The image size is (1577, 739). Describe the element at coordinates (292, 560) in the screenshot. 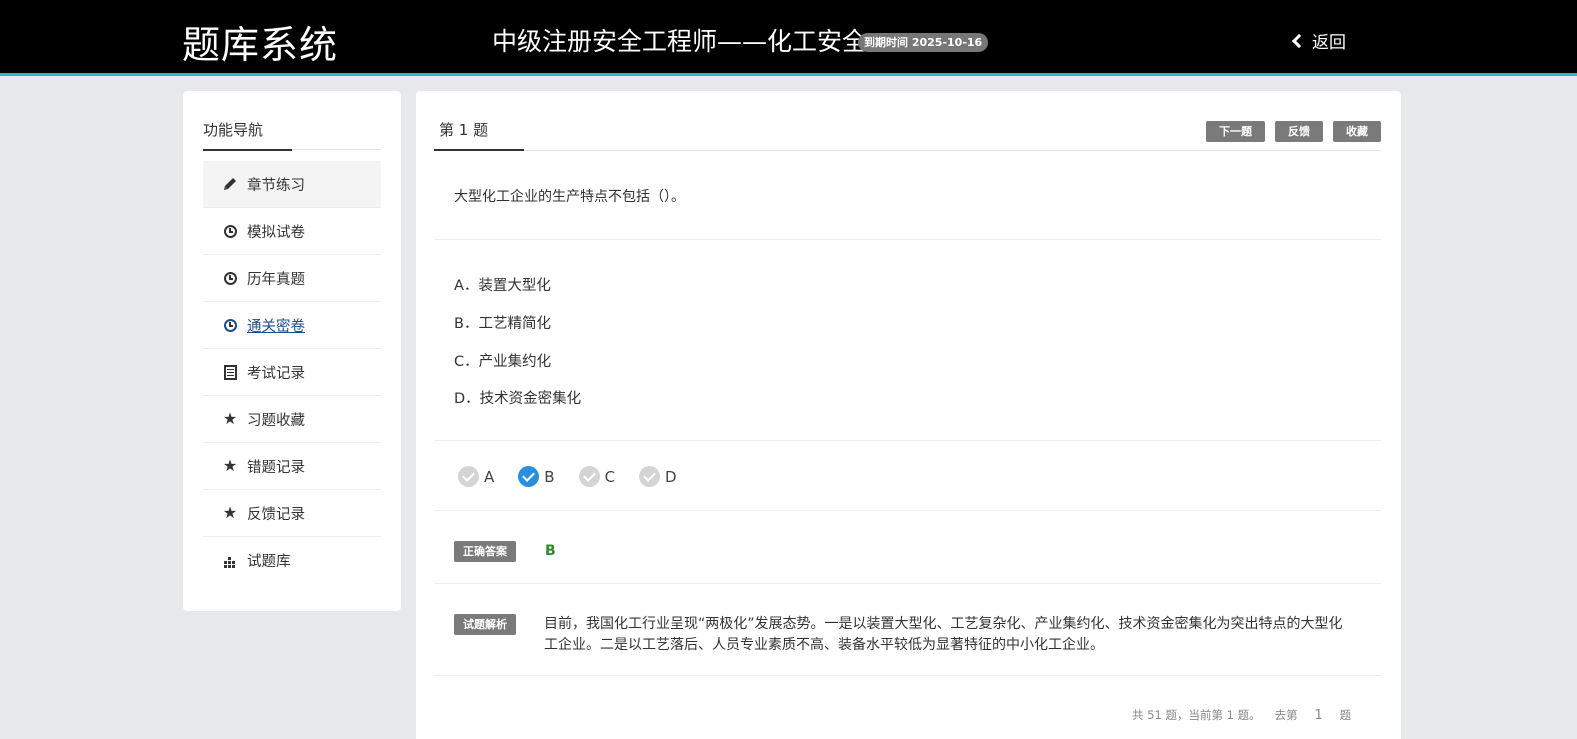

I see `sidebar-item-question-bank: 试题库` at that location.